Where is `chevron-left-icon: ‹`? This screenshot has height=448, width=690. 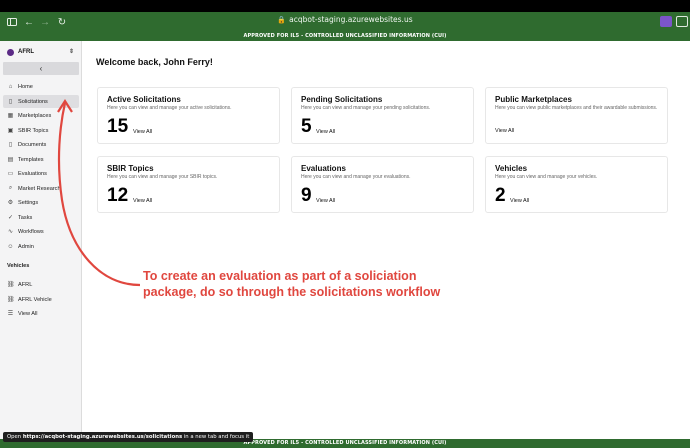
chevron-left-icon: ‹ is located at coordinates (41, 68).